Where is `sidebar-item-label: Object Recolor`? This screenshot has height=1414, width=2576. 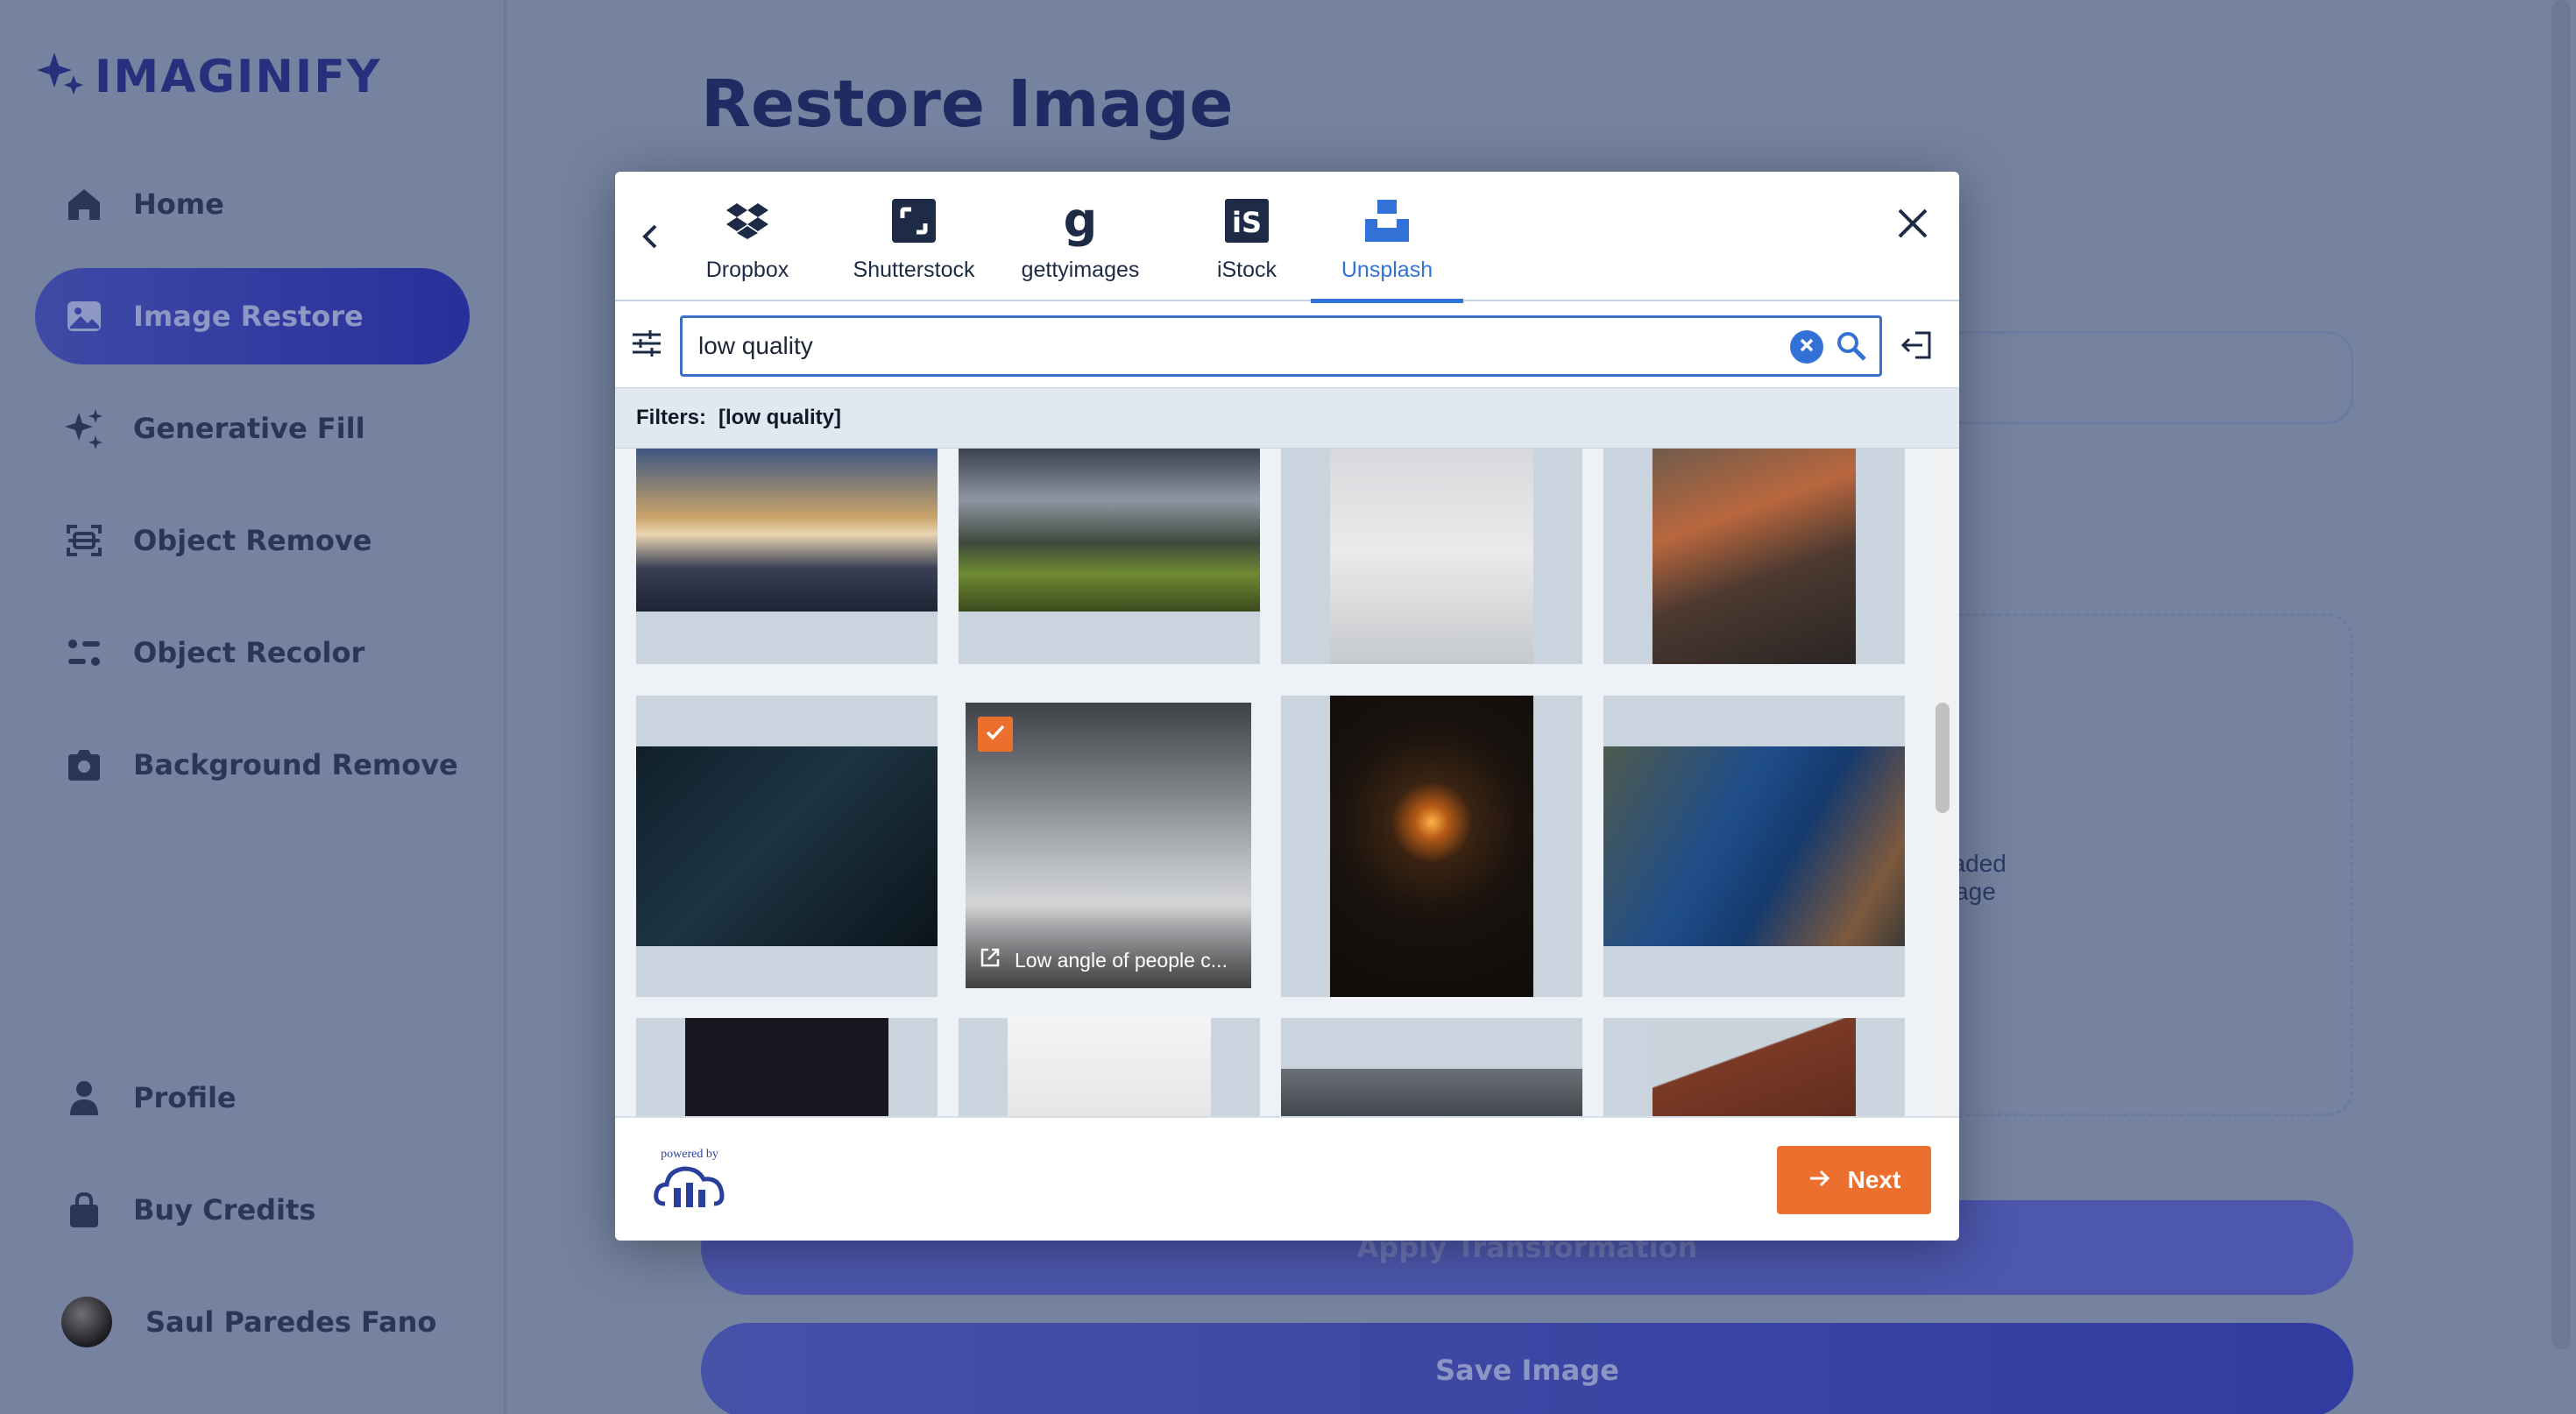
sidebar-item-label: Object Recolor is located at coordinates (249, 652).